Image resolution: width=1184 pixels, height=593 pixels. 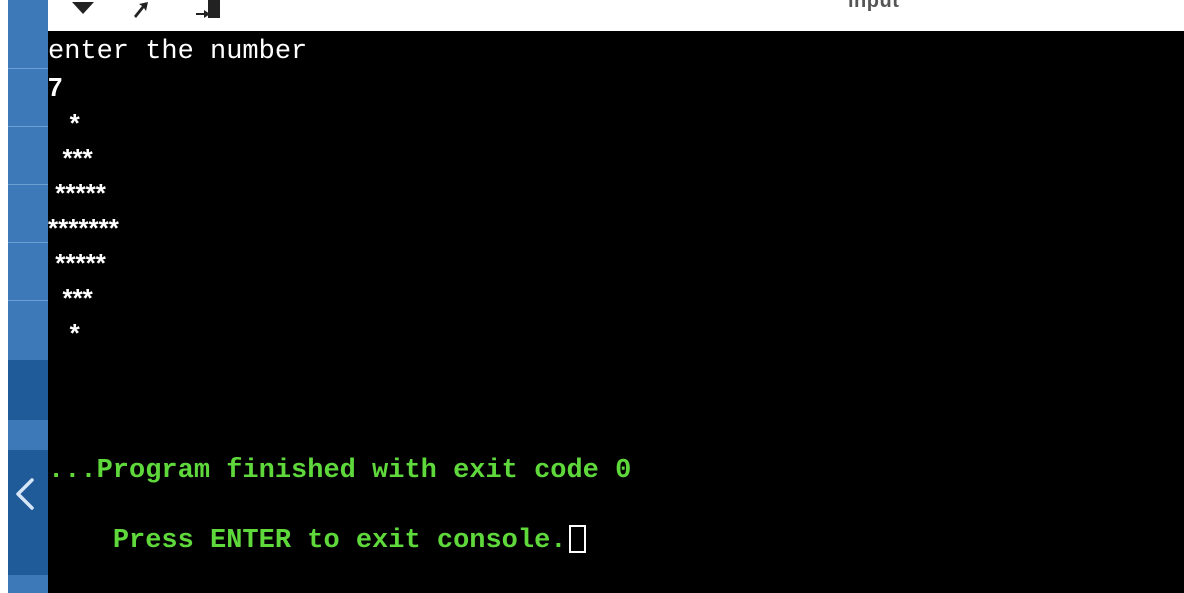 I want to click on text-cursor, so click(x=577, y=539).